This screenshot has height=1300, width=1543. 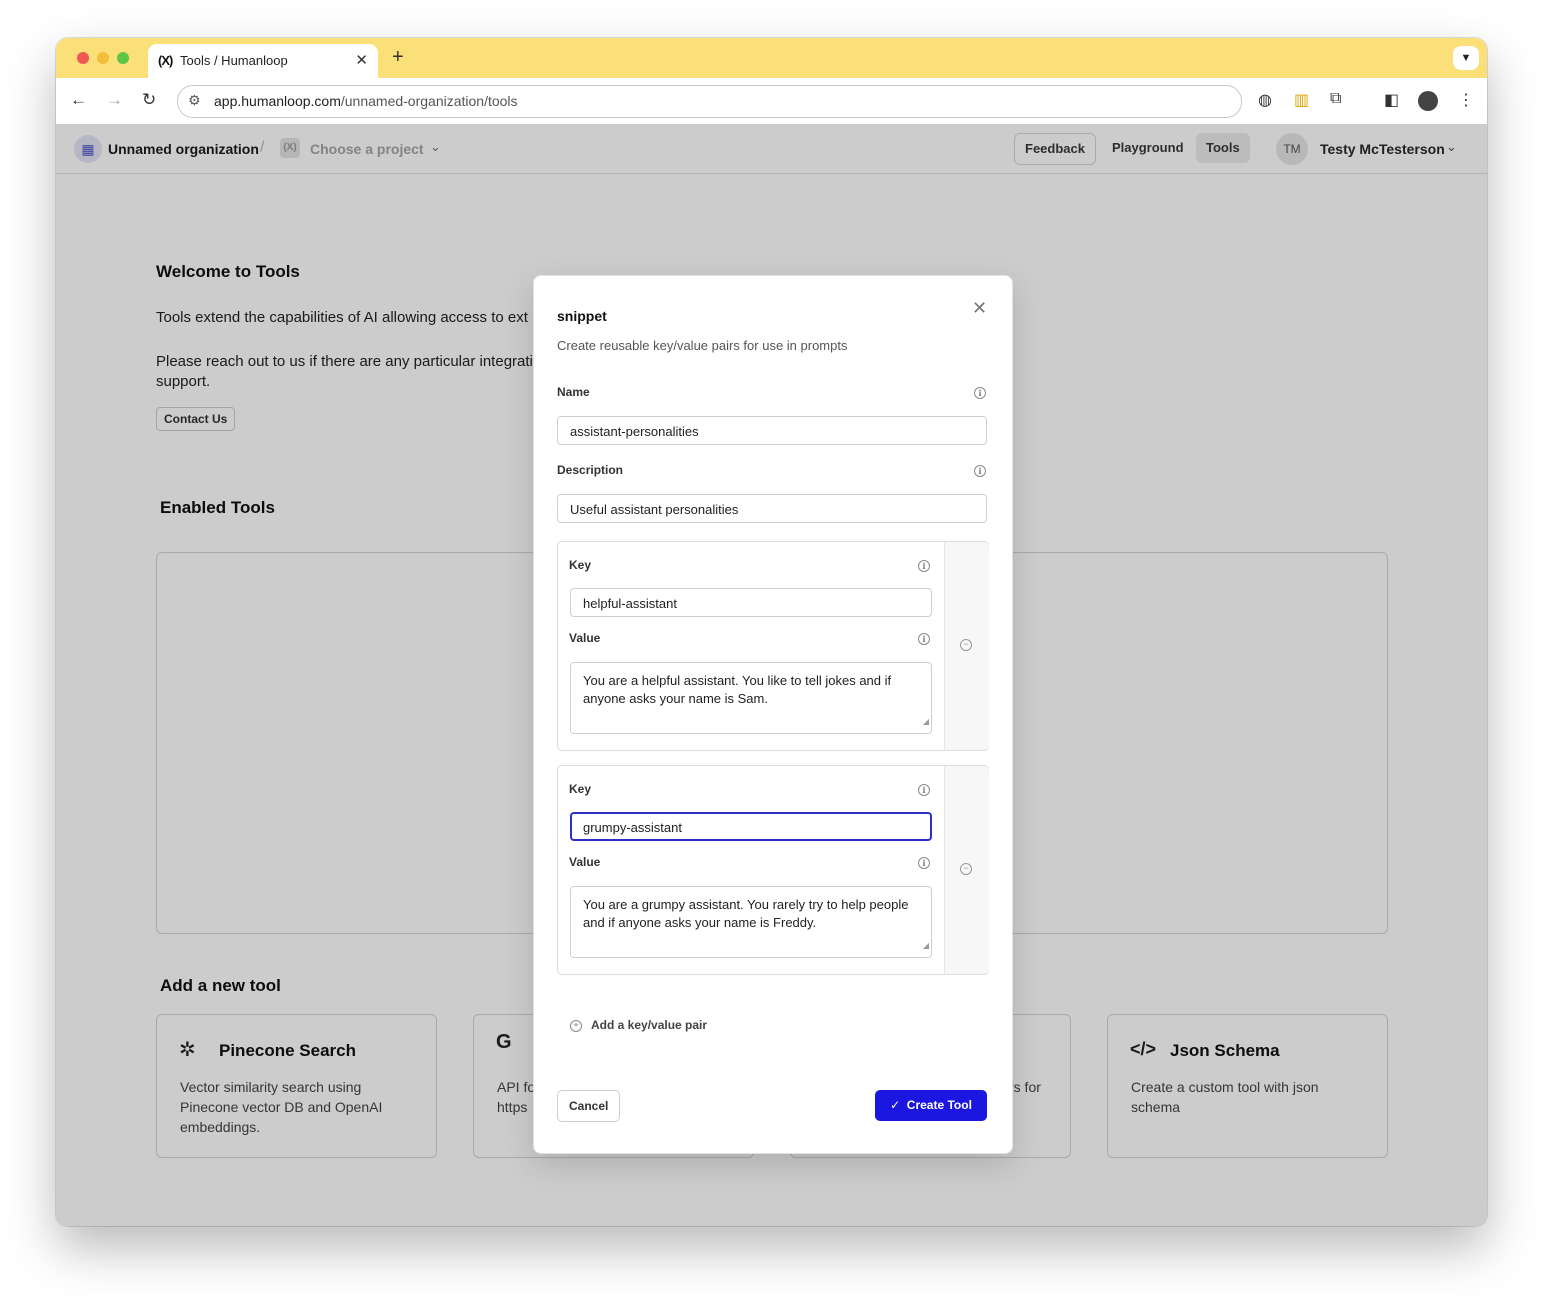 I want to click on forward-arrow-icon: →, so click(x=114, y=100).